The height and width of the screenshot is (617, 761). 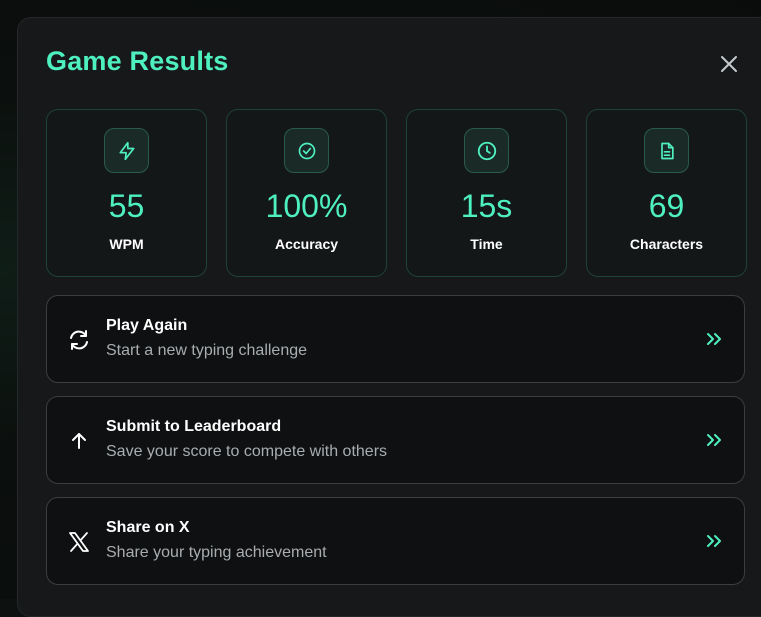 What do you see at coordinates (137, 61) in the screenshot?
I see `modal-title: Game Results` at bounding box center [137, 61].